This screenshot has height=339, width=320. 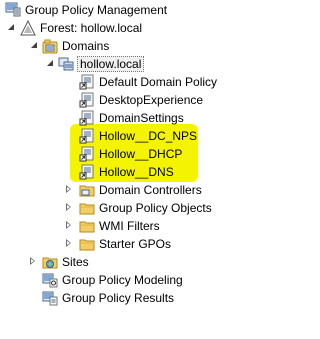 What do you see at coordinates (118, 298) in the screenshot?
I see `tree-label: Group Policy Results` at bounding box center [118, 298].